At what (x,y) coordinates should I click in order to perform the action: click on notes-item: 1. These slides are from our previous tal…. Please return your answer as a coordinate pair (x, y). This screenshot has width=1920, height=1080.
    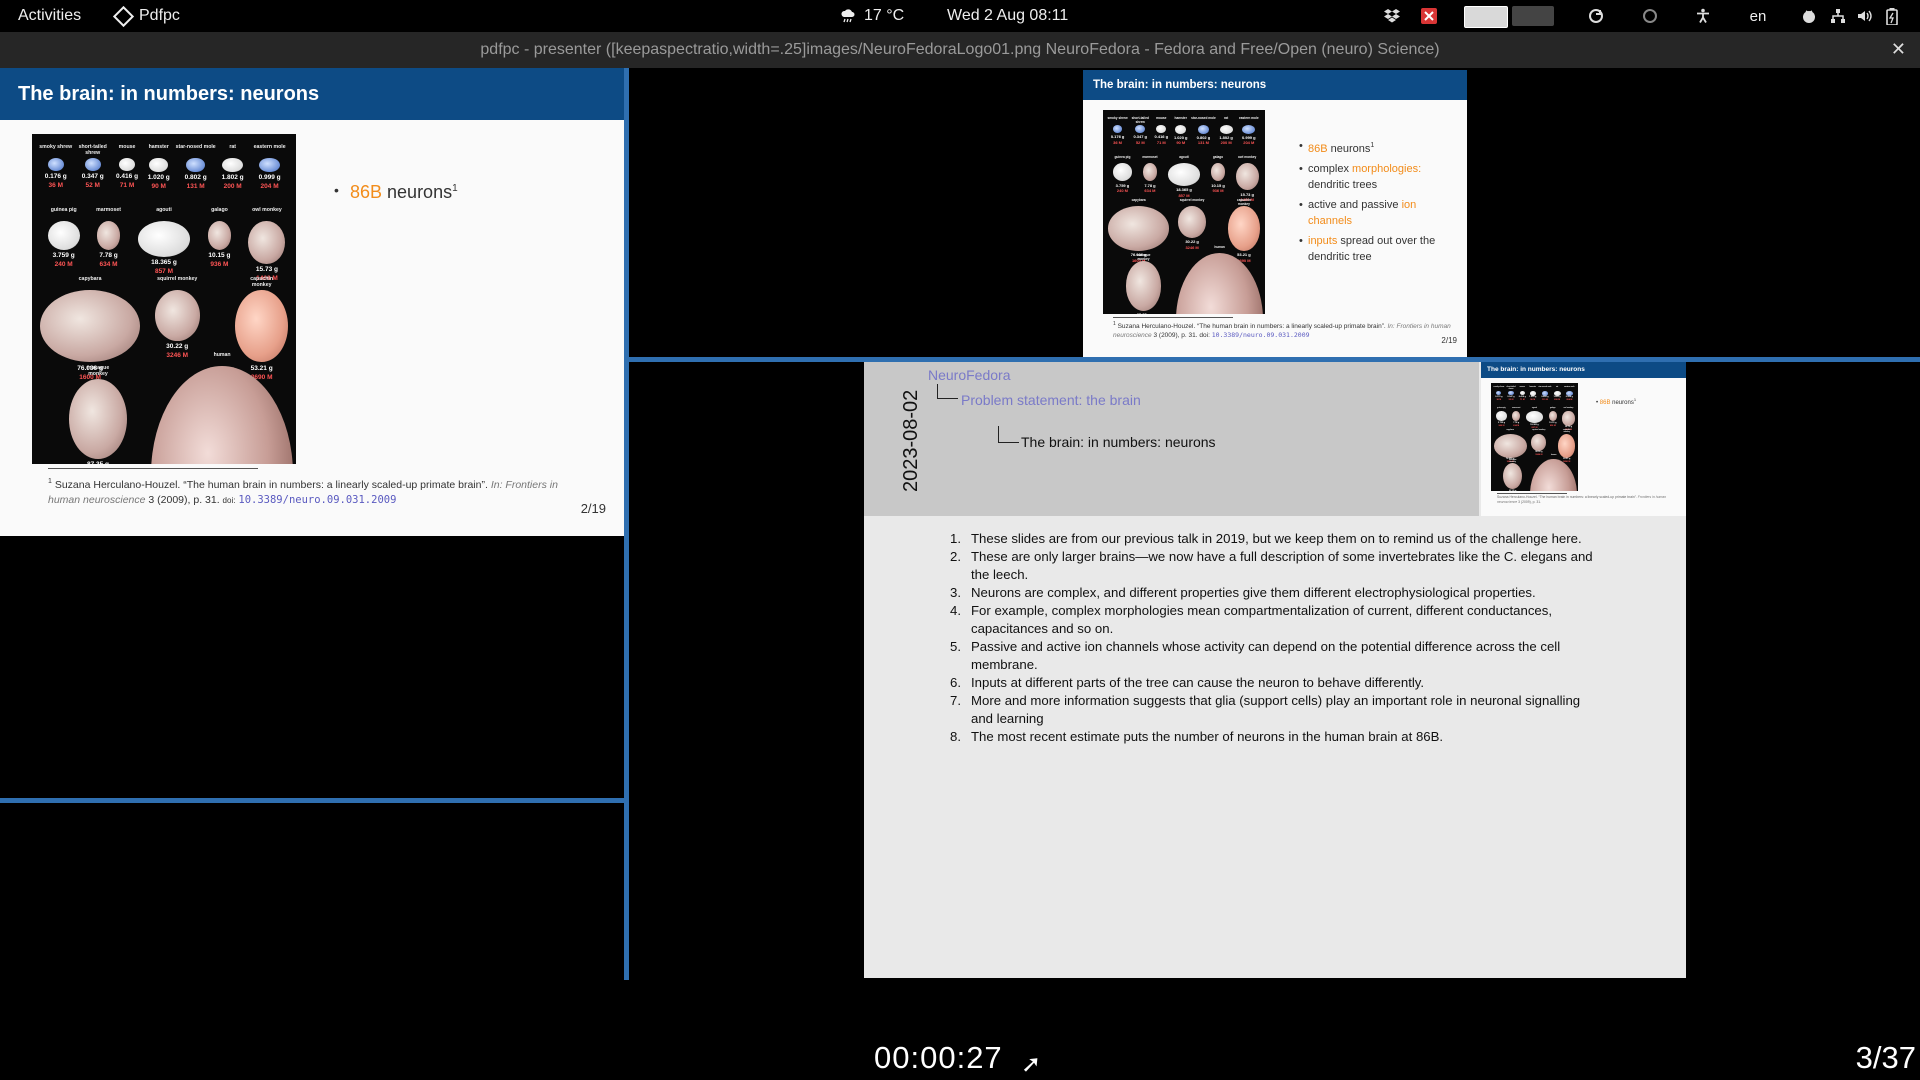
    Looking at the image, I should click on (1266, 538).